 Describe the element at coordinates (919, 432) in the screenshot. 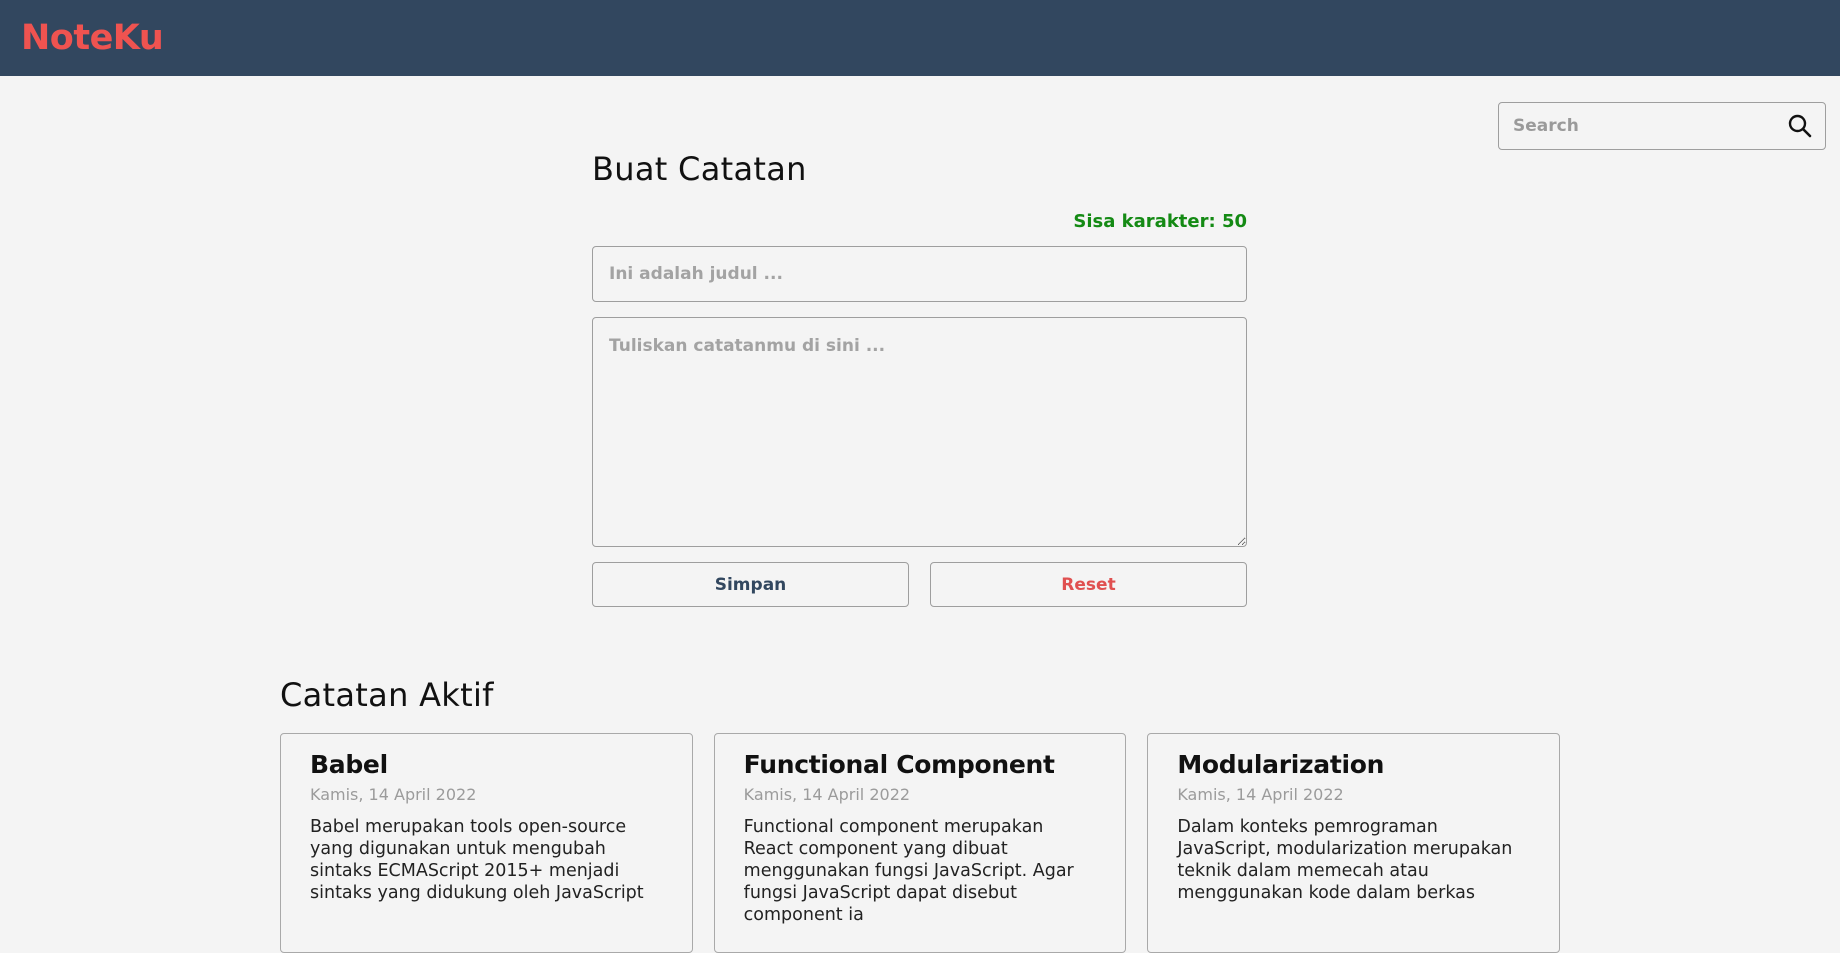

I see `note-body-textarea` at that location.